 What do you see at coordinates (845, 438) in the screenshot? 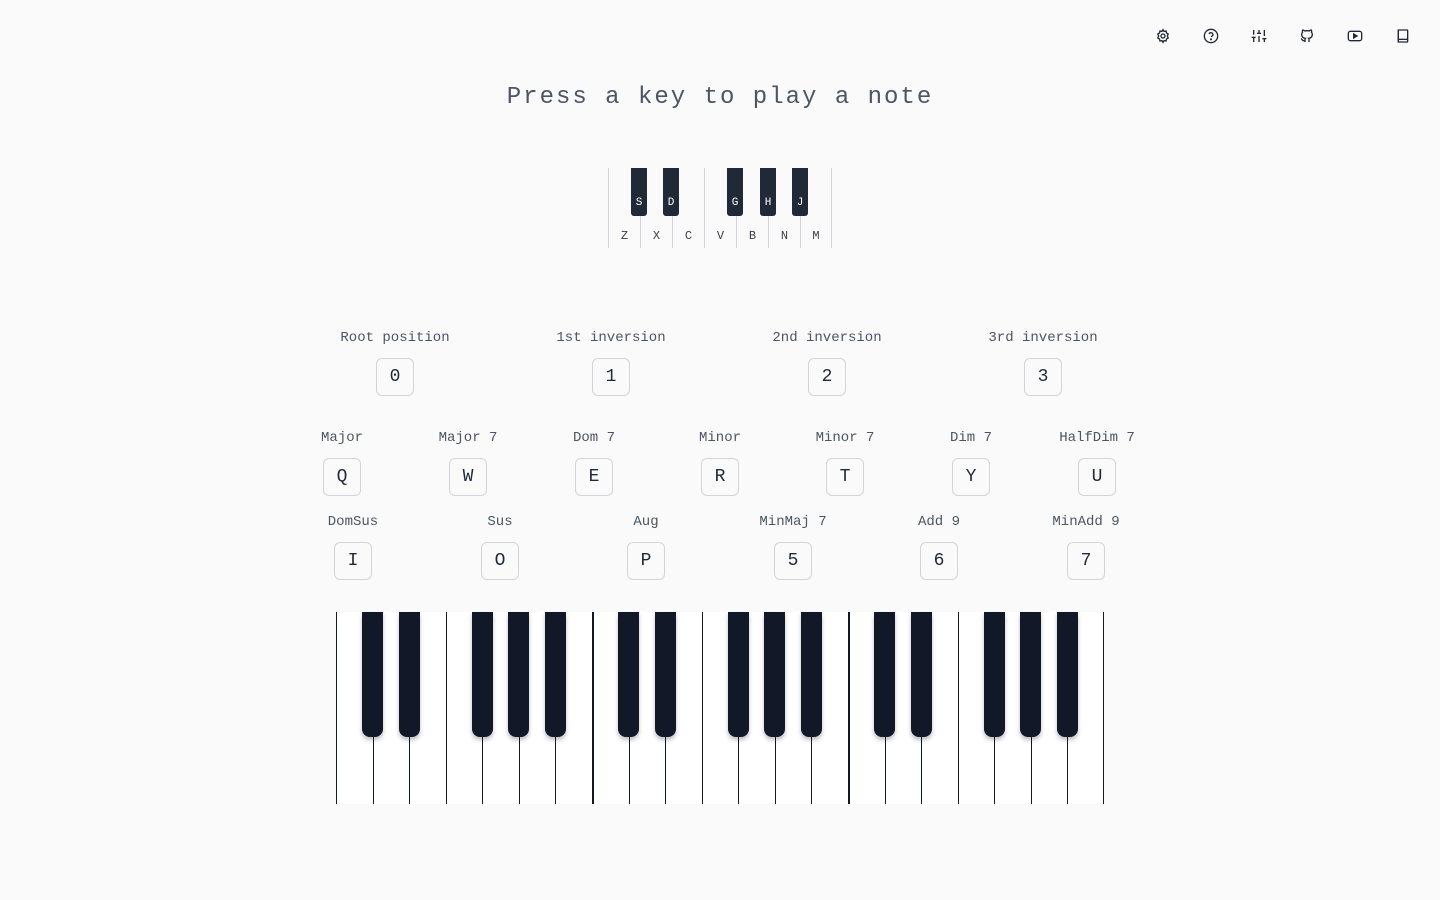
I see `option-label: Minor 7` at bounding box center [845, 438].